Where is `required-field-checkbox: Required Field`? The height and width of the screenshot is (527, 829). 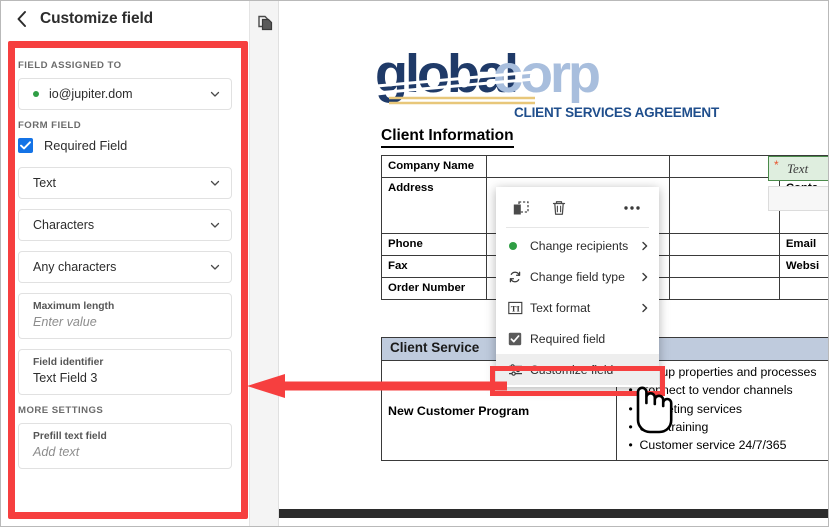
required-field-checkbox: Required Field is located at coordinates (125, 145).